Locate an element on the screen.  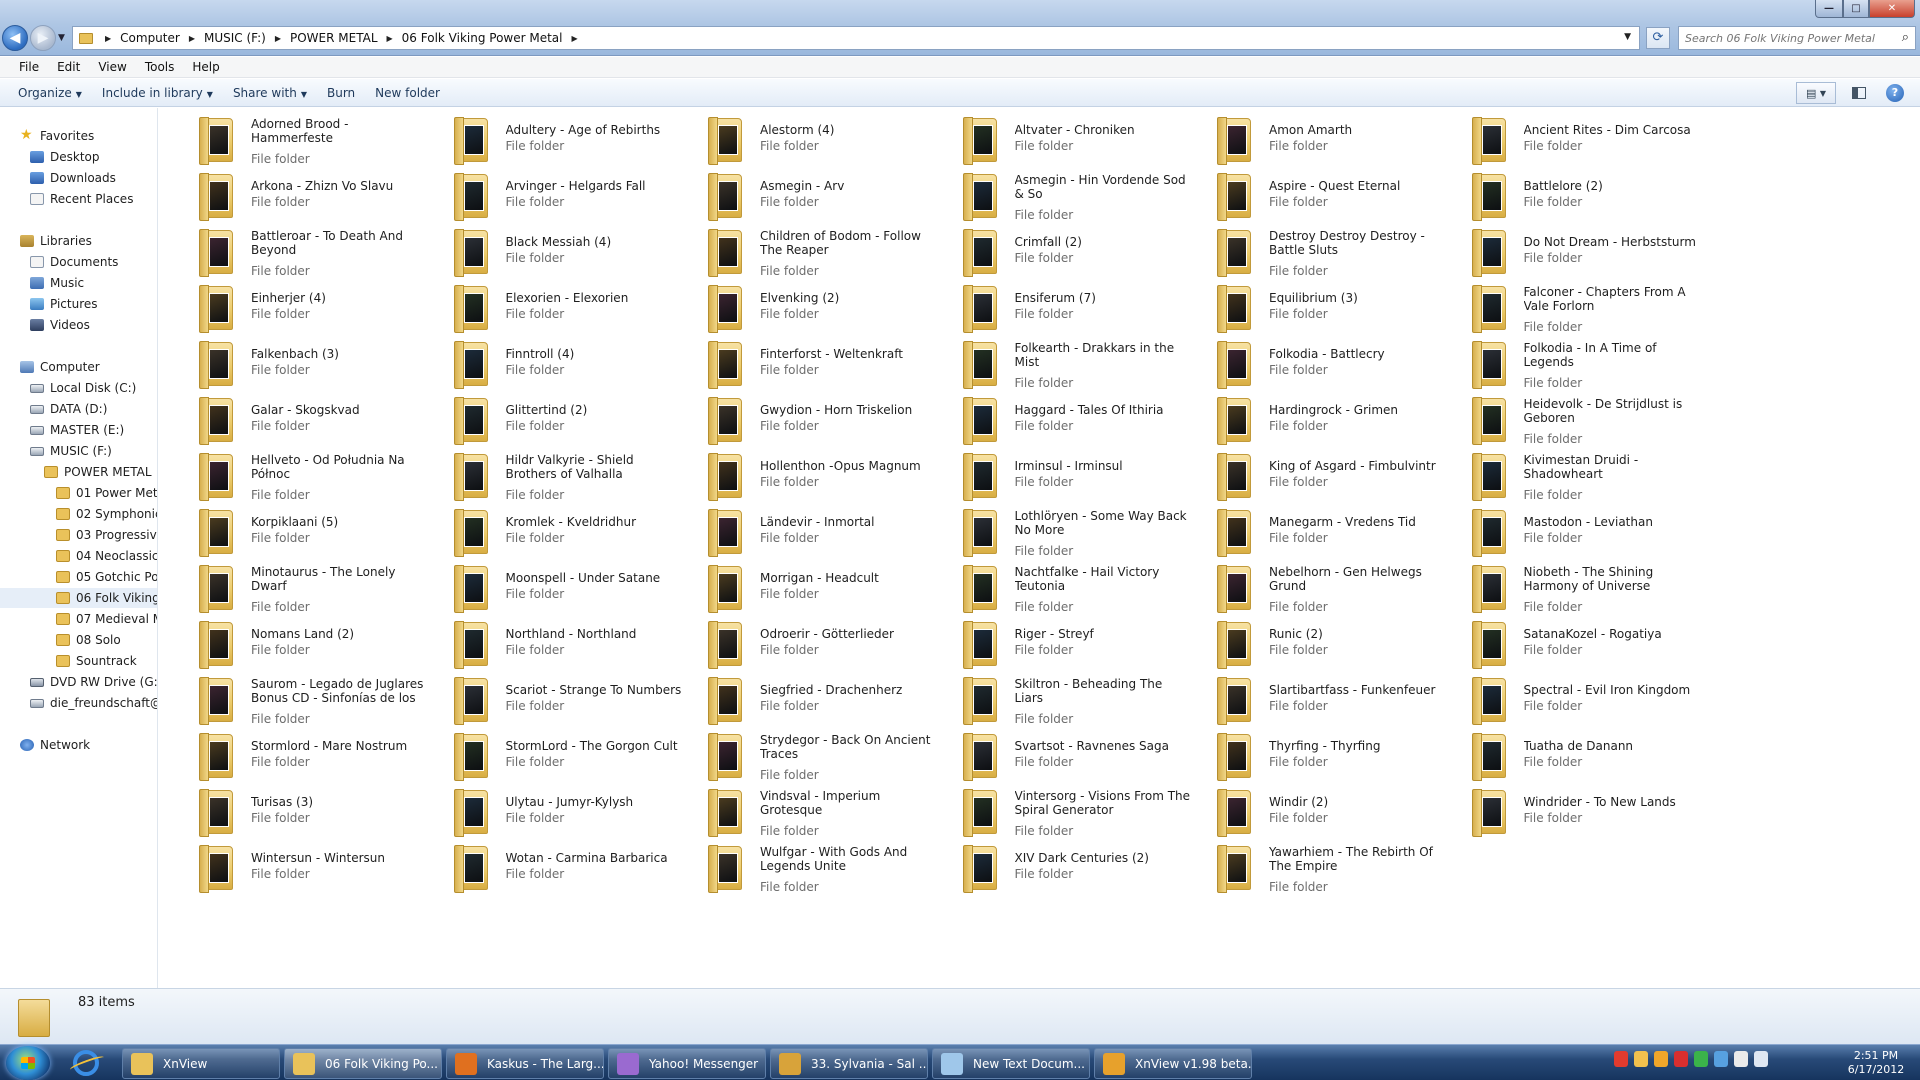
menu-edit: Edit is located at coordinates (68, 67).